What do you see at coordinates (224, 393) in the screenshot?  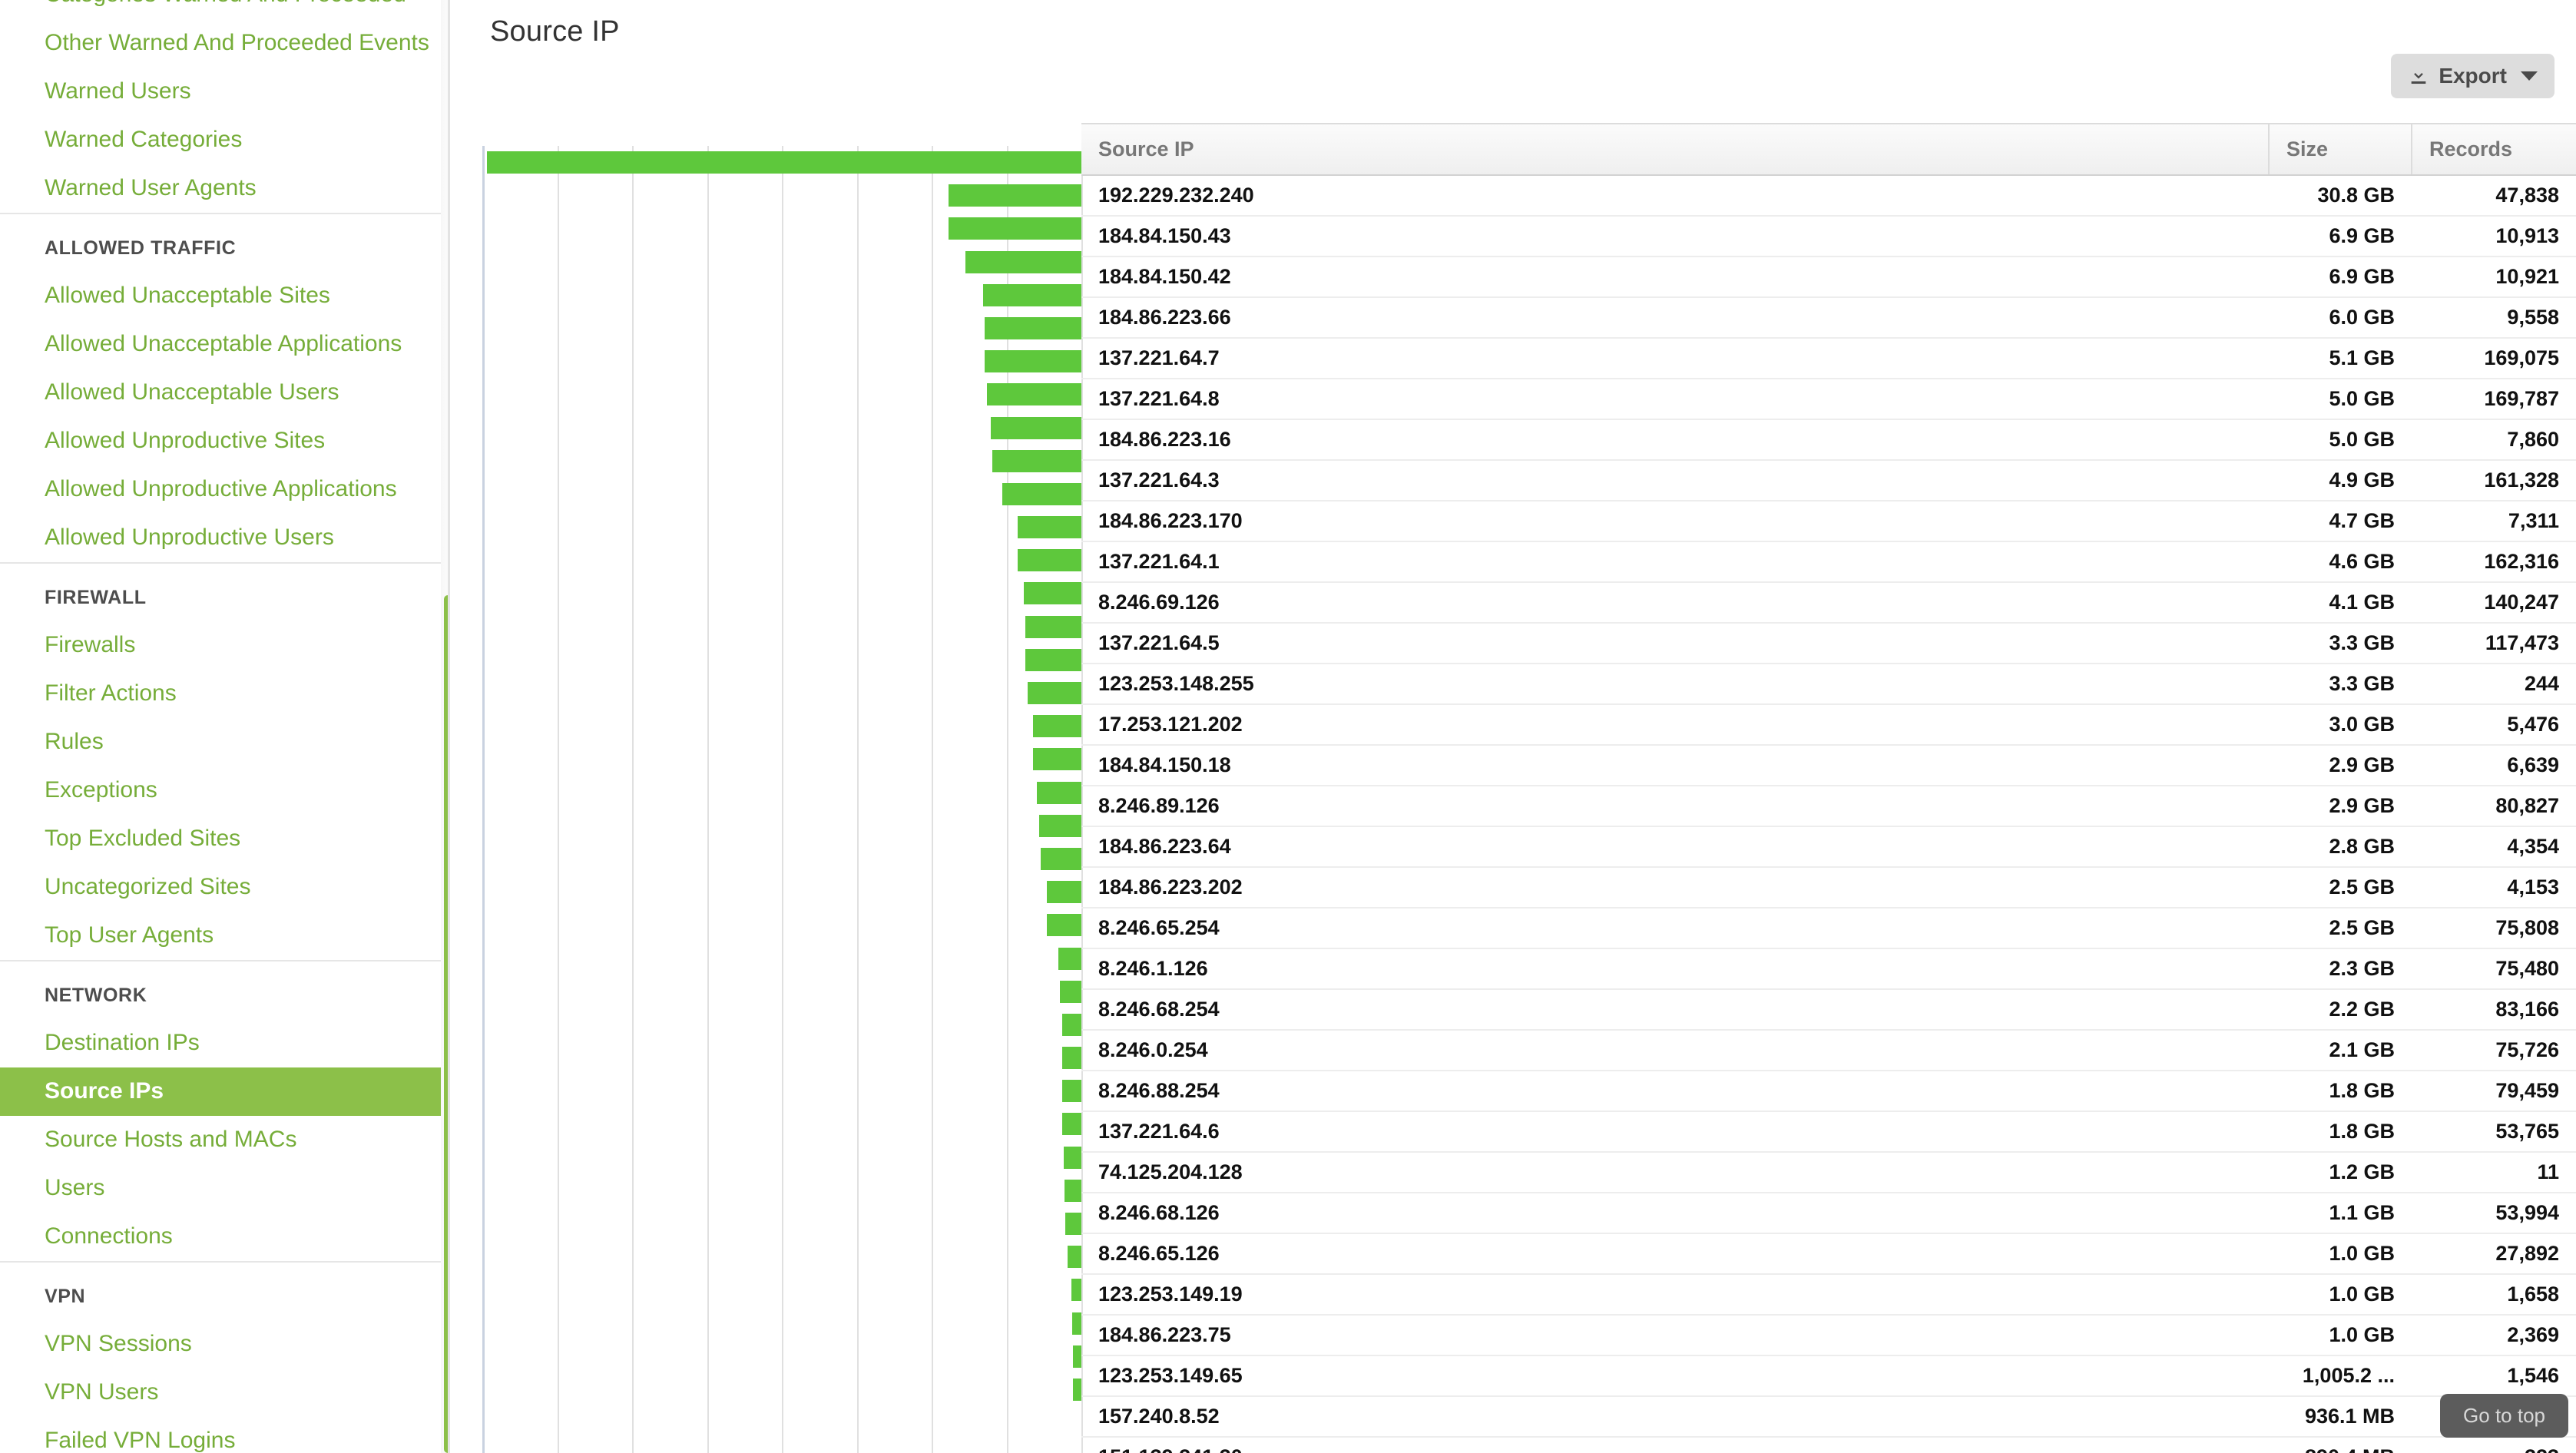 I see `sidebar-item-allowed-unacceptable-users: Allowed Unacceptable Users` at bounding box center [224, 393].